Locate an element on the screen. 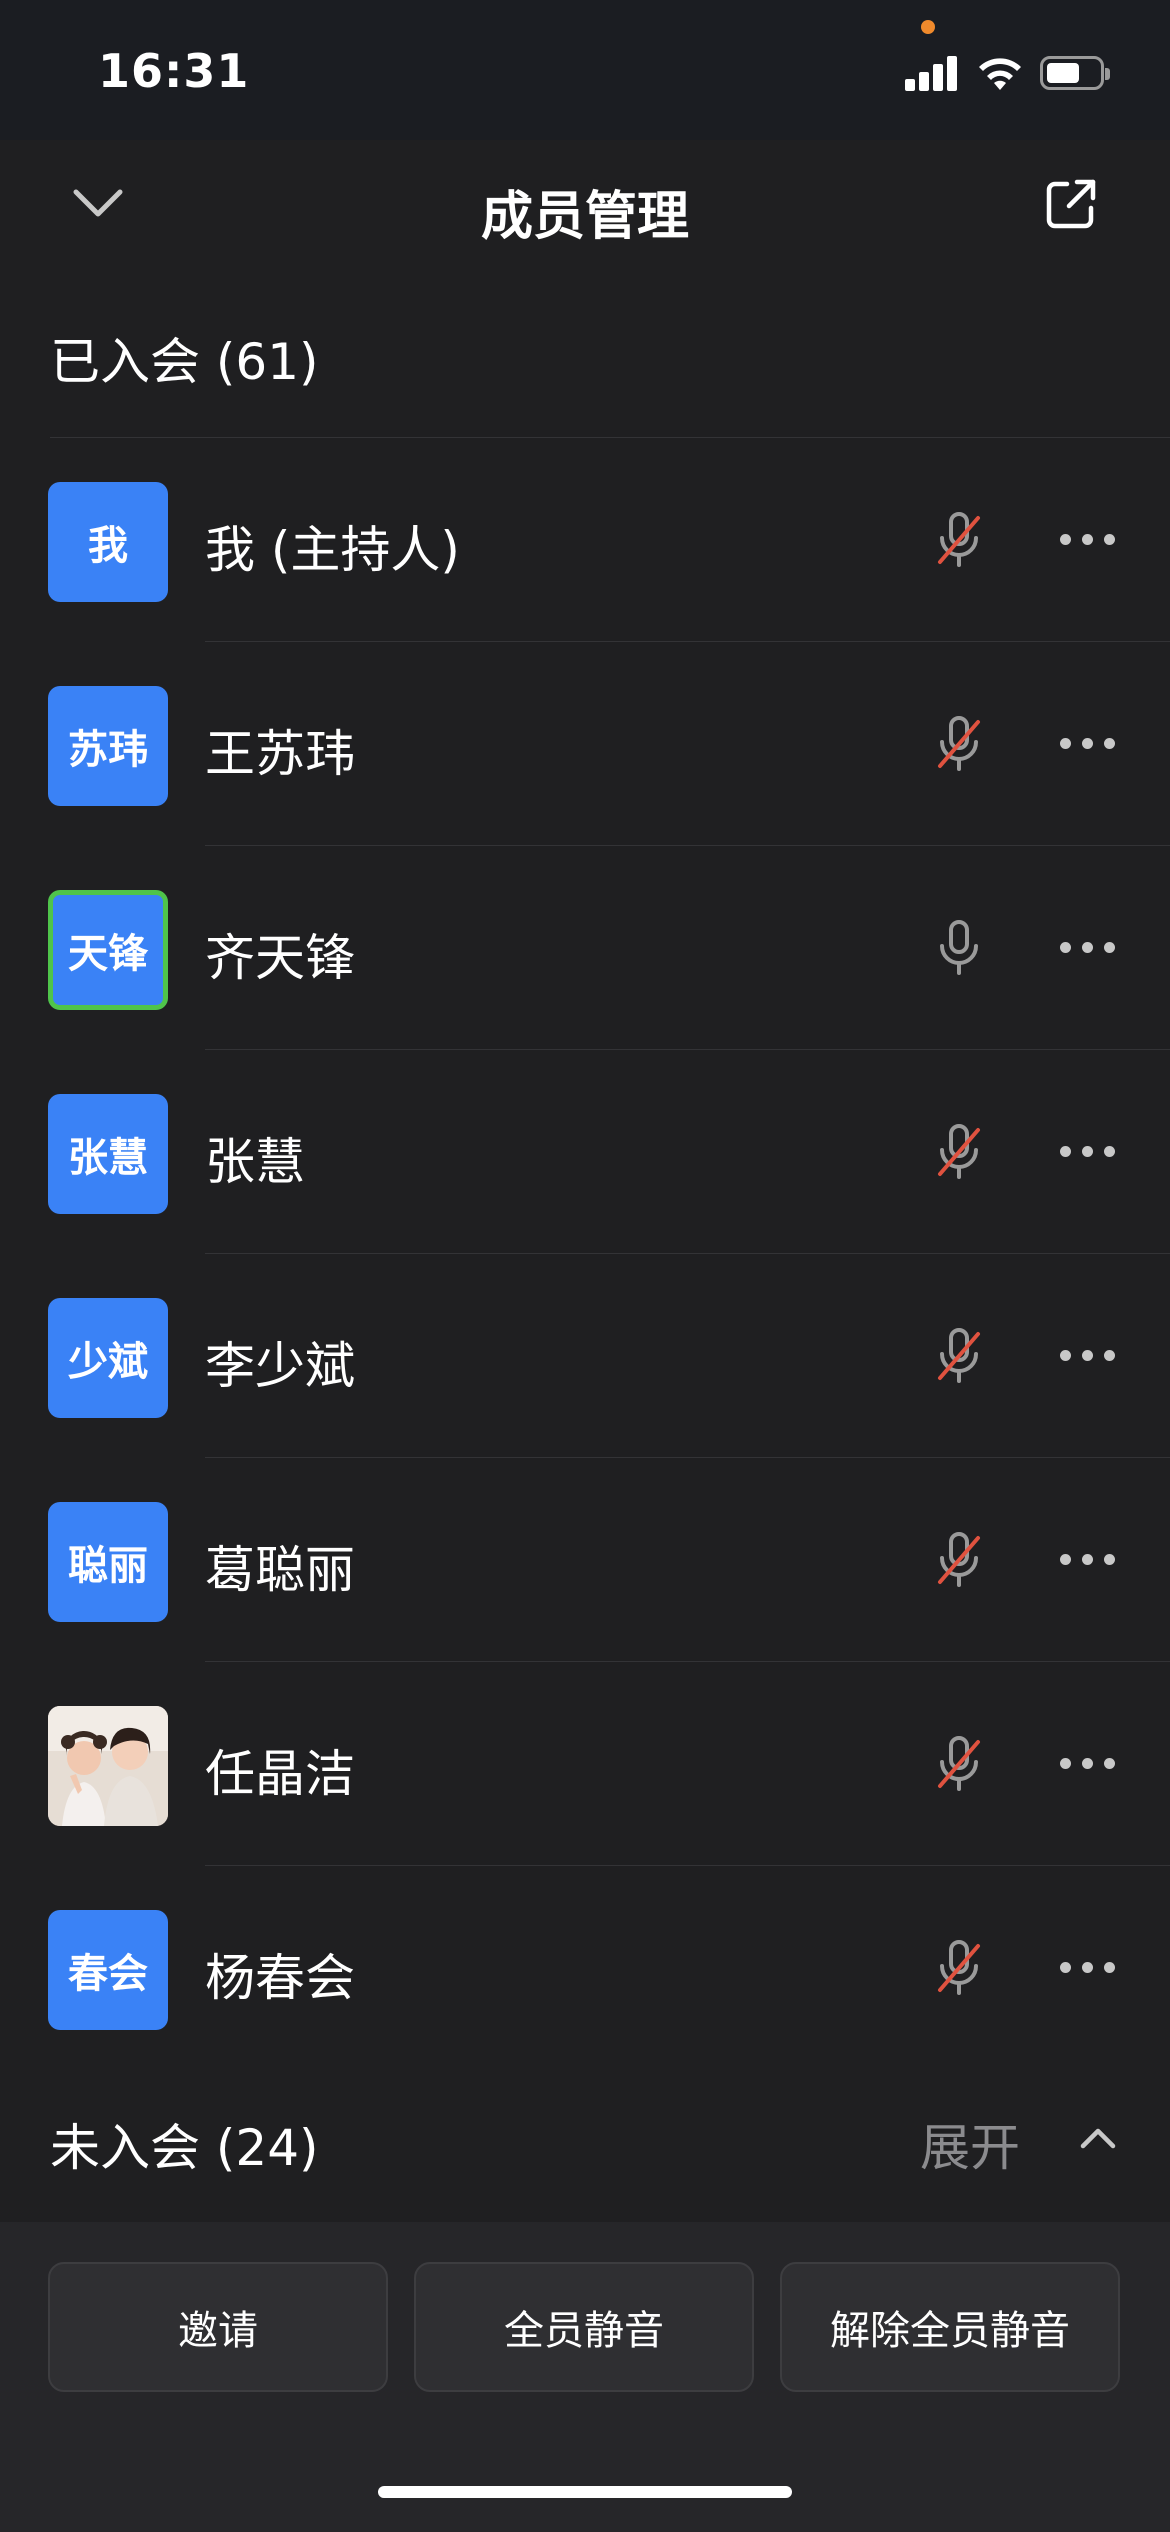 This screenshot has width=1170, height=2532. member-row: 张慧 张慧 is located at coordinates (585, 1152).